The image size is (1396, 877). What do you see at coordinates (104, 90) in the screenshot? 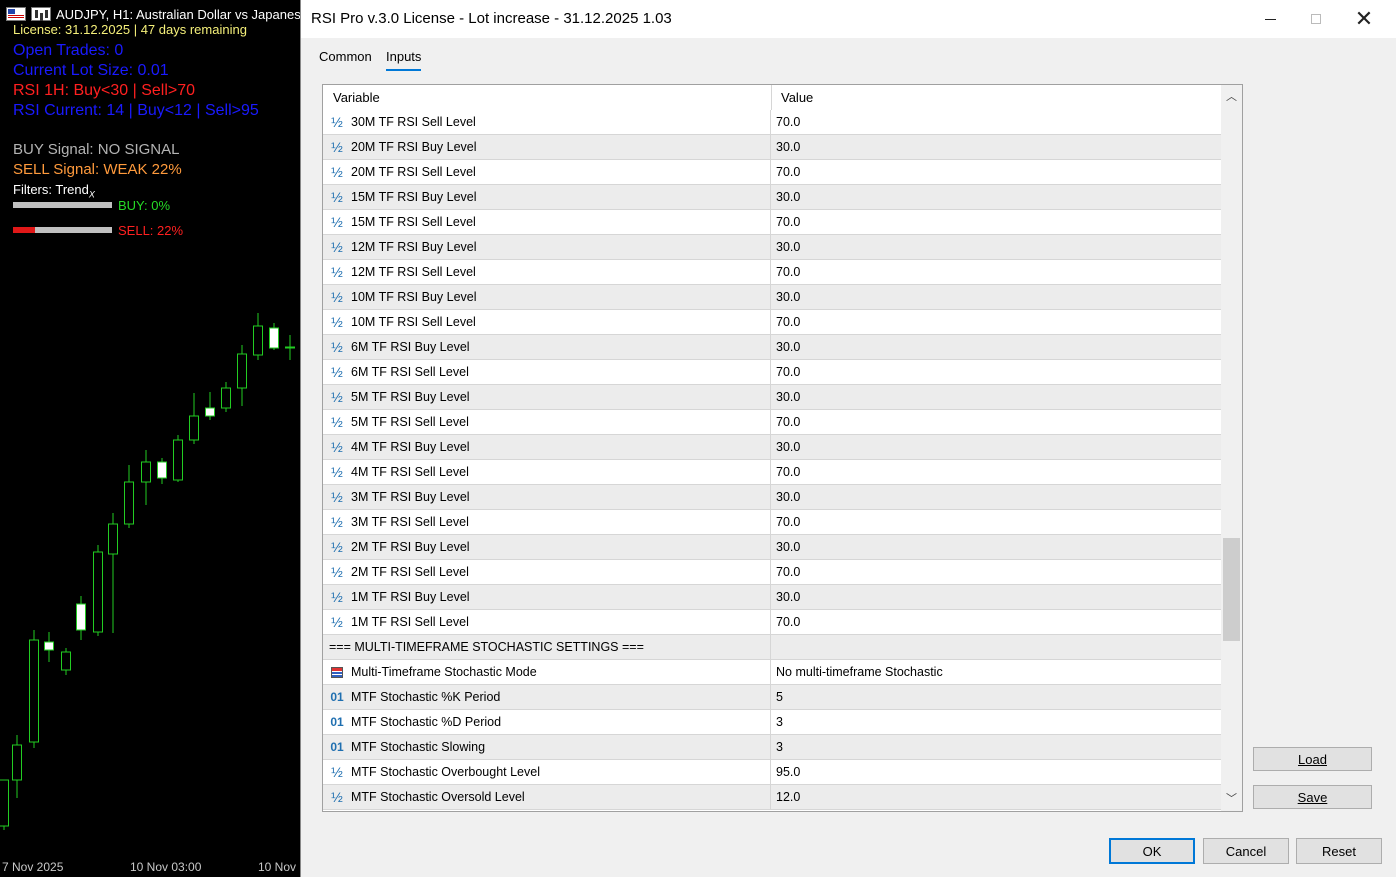
I see `rsi-1h-text: RSI 1H: Buy<30 | Sell>70` at bounding box center [104, 90].